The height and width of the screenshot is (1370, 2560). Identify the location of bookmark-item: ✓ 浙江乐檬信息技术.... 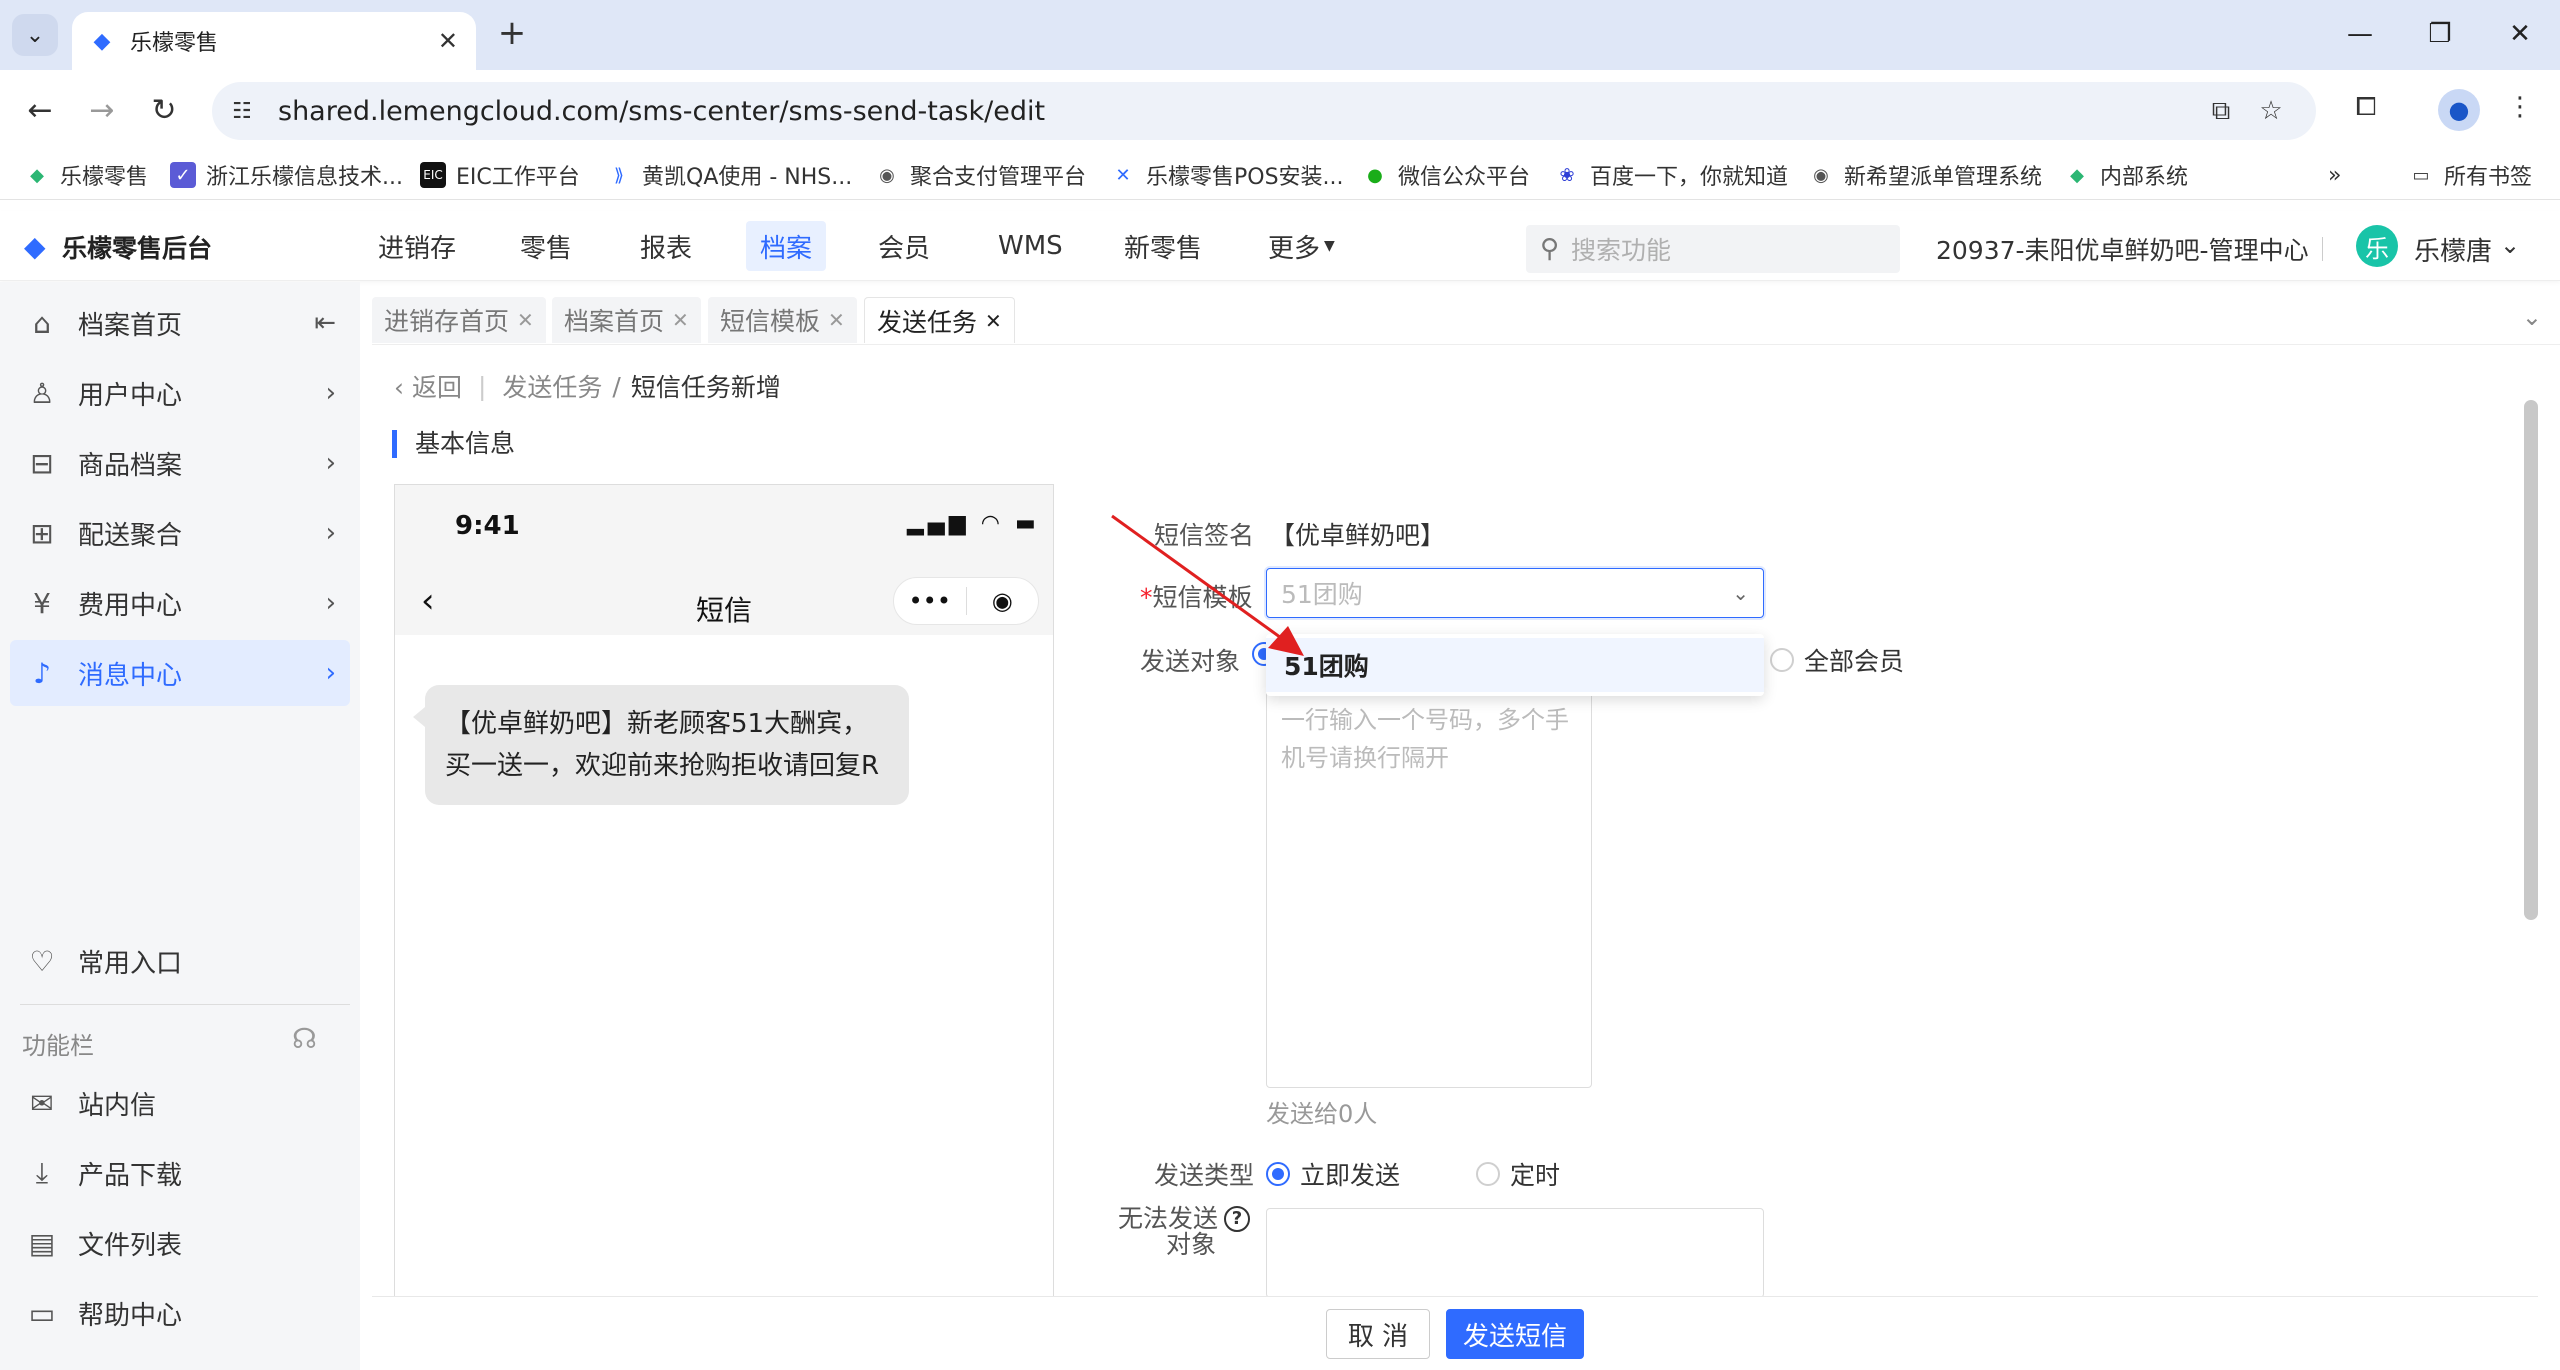
(286, 175).